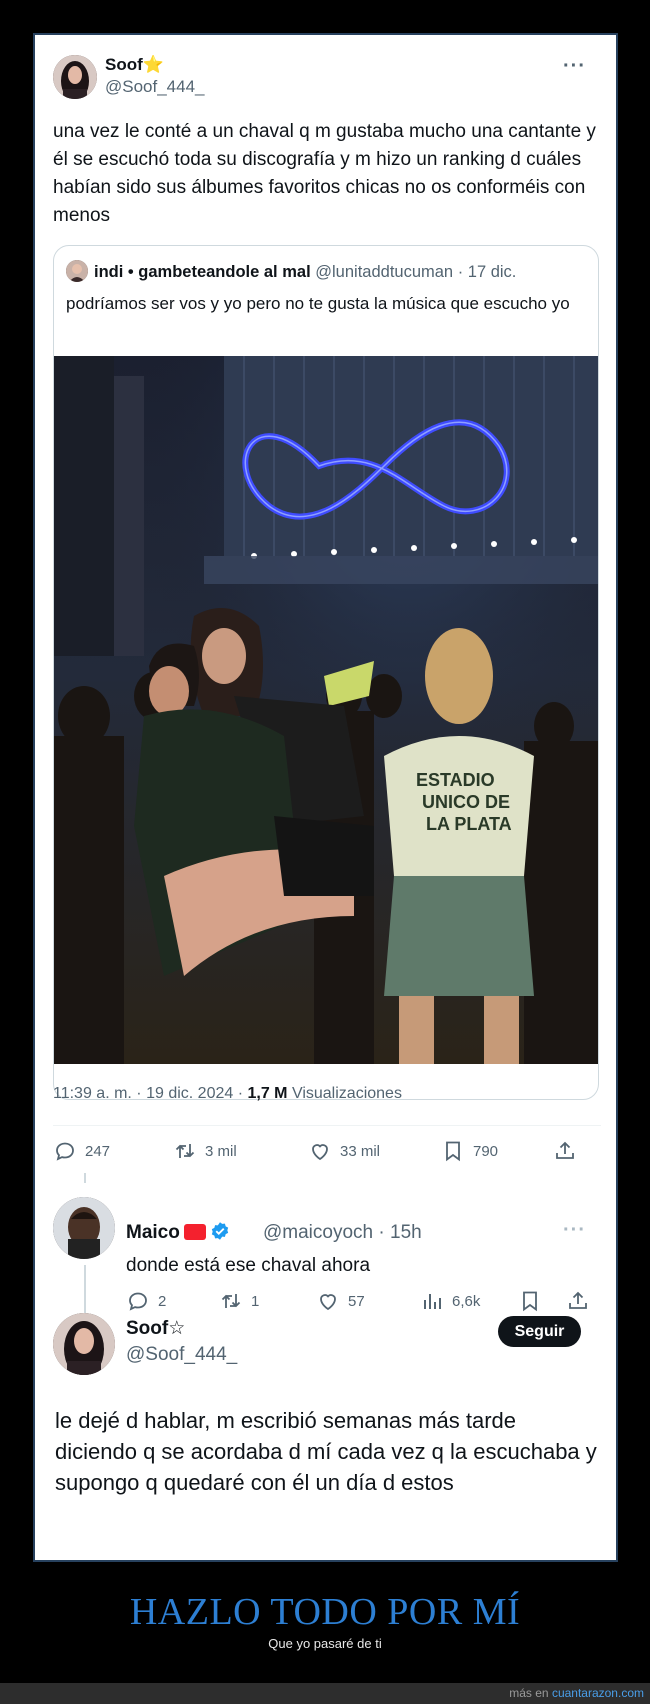  I want to click on reply-like-count: 57, so click(356, 1301).